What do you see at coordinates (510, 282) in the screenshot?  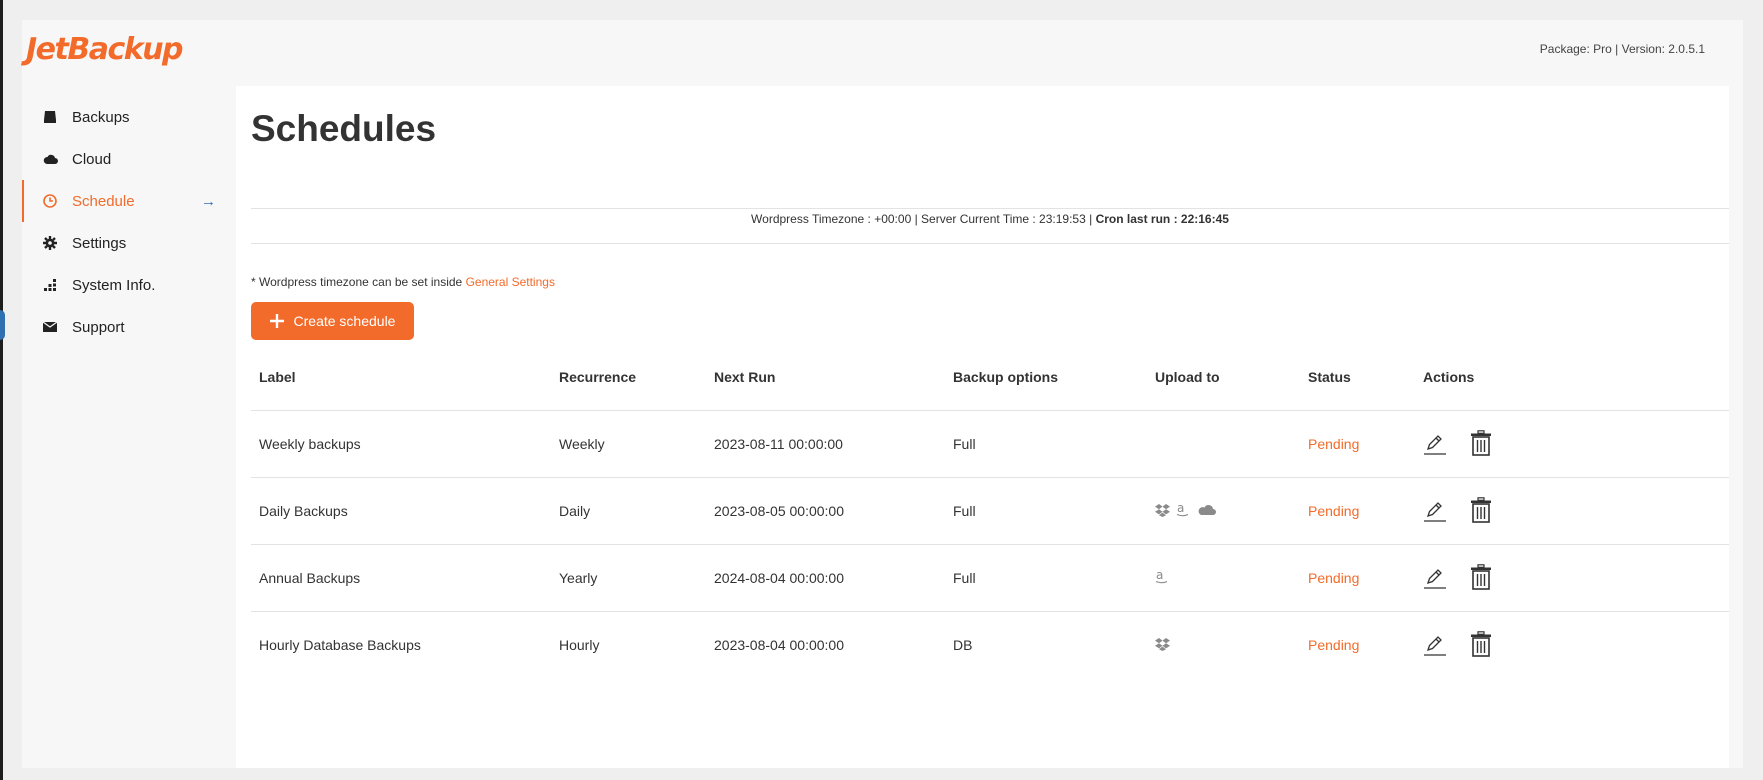 I see `general-settings-link: General Settings` at bounding box center [510, 282].